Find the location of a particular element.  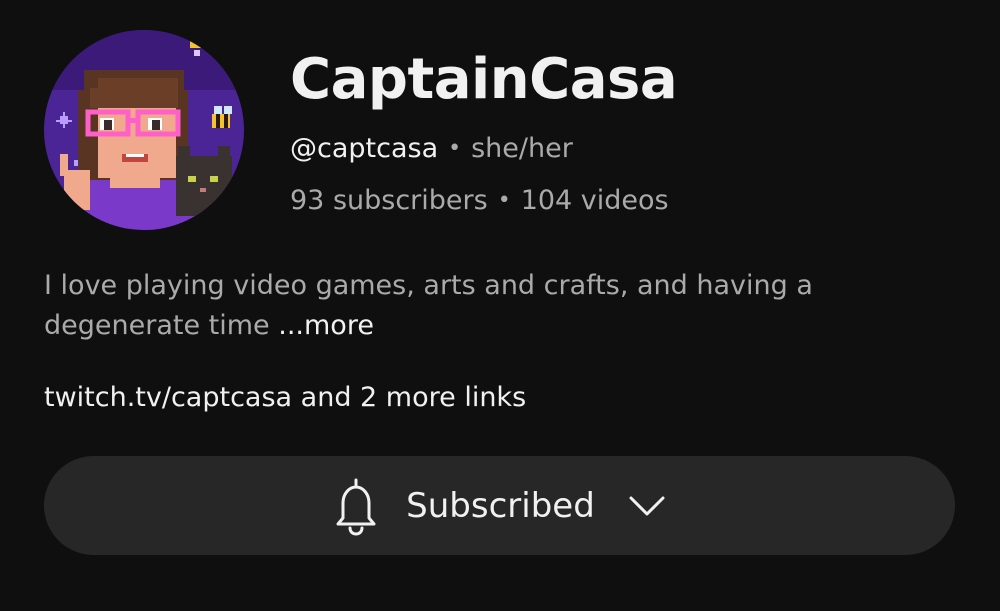

channel-links: twitch.tv/captcasa and 2 more links is located at coordinates (285, 398).